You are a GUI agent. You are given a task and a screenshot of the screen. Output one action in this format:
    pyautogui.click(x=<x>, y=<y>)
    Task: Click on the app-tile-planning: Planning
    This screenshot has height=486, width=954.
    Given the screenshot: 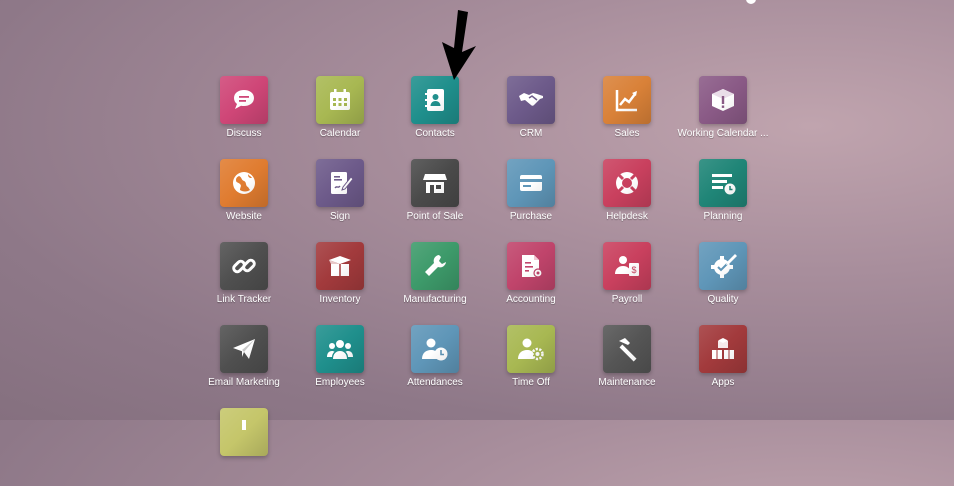 What is the action you would take?
    pyautogui.click(x=723, y=198)
    